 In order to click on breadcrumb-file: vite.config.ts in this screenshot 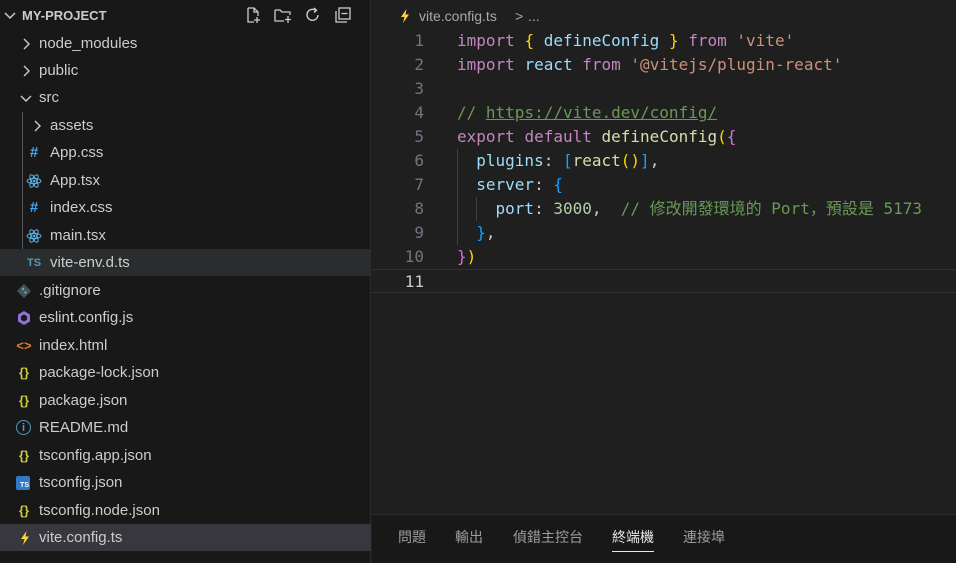, I will do `click(458, 16)`.